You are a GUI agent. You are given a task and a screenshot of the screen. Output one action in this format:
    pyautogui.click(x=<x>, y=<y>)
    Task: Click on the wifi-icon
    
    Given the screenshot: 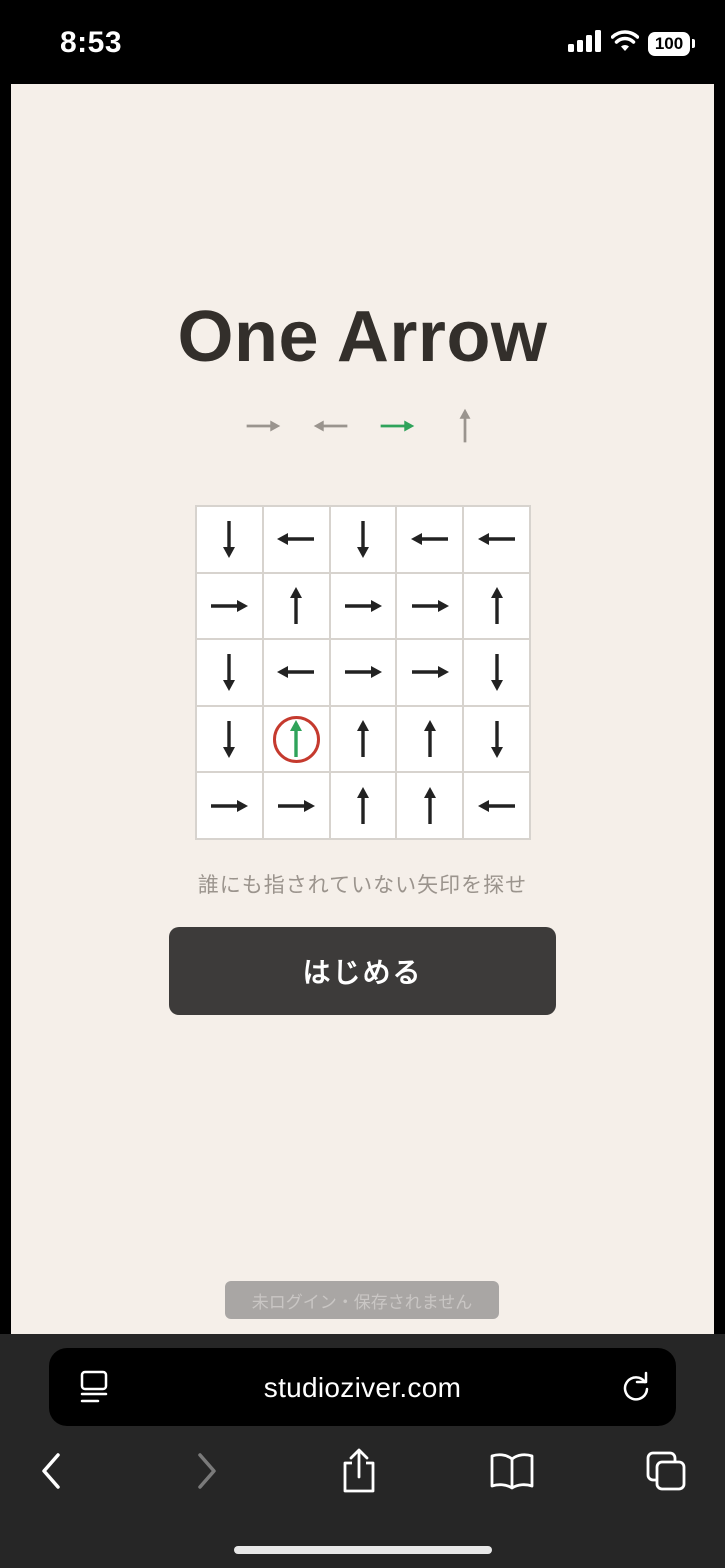 What is the action you would take?
    pyautogui.click(x=625, y=43)
    